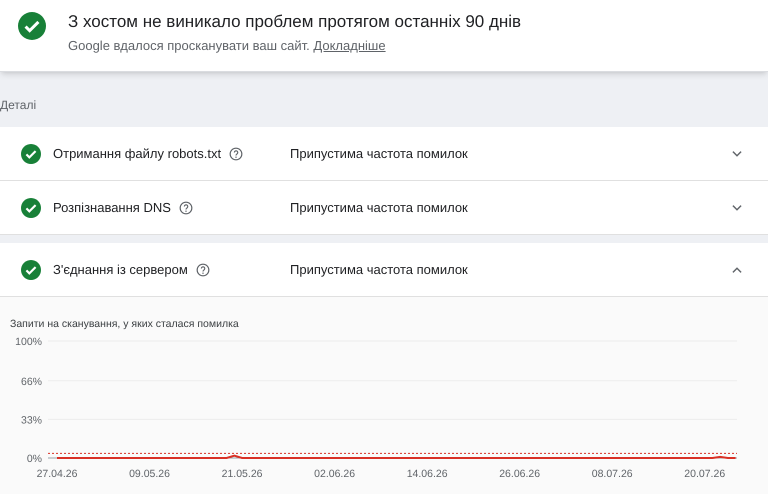 This screenshot has height=494, width=768. I want to click on x-tick-label: 26.06.26, so click(519, 474).